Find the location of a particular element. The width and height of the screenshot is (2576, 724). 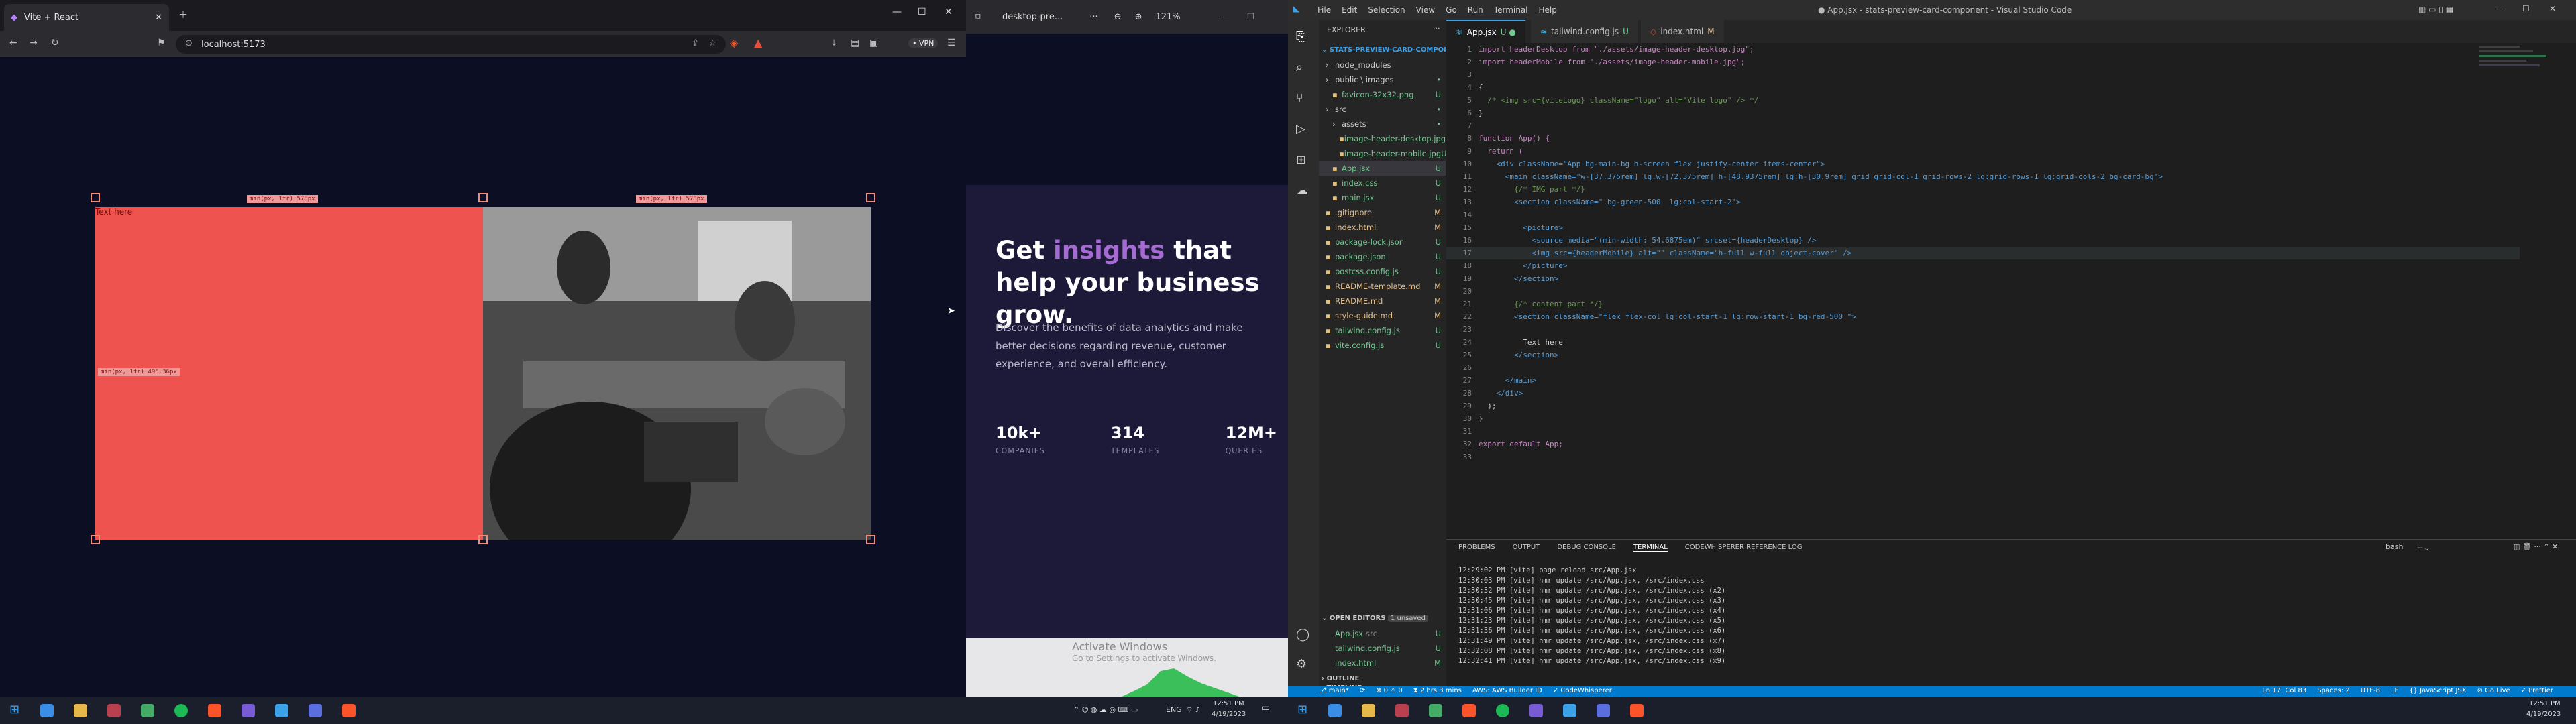

tree-folder: › public \ images • is located at coordinates (1382, 79).